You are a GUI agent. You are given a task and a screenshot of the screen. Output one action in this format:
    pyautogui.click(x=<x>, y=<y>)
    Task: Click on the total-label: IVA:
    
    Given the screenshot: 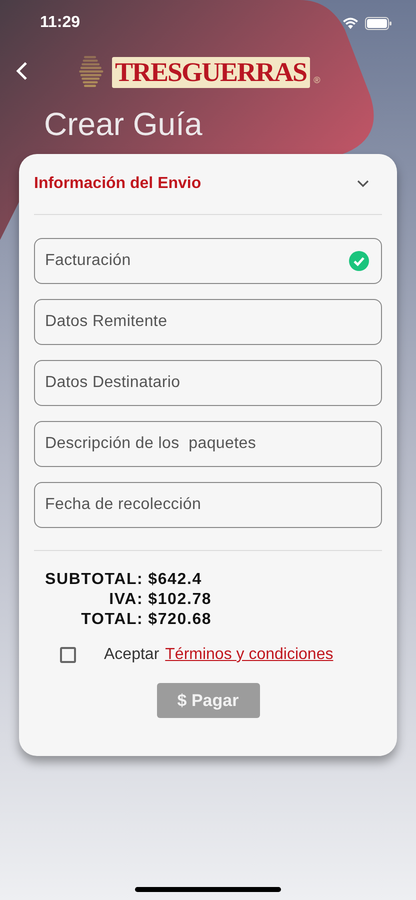 What is the action you would take?
    pyautogui.click(x=126, y=600)
    